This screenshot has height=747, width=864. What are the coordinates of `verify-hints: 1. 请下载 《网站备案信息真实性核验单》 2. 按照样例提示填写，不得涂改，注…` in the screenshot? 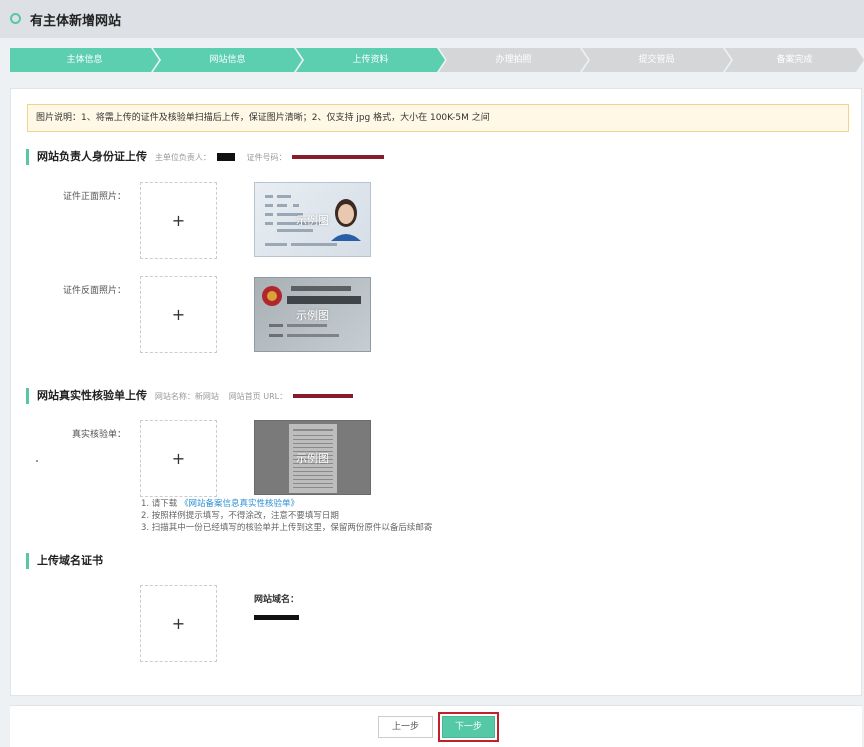 It's located at (286, 516).